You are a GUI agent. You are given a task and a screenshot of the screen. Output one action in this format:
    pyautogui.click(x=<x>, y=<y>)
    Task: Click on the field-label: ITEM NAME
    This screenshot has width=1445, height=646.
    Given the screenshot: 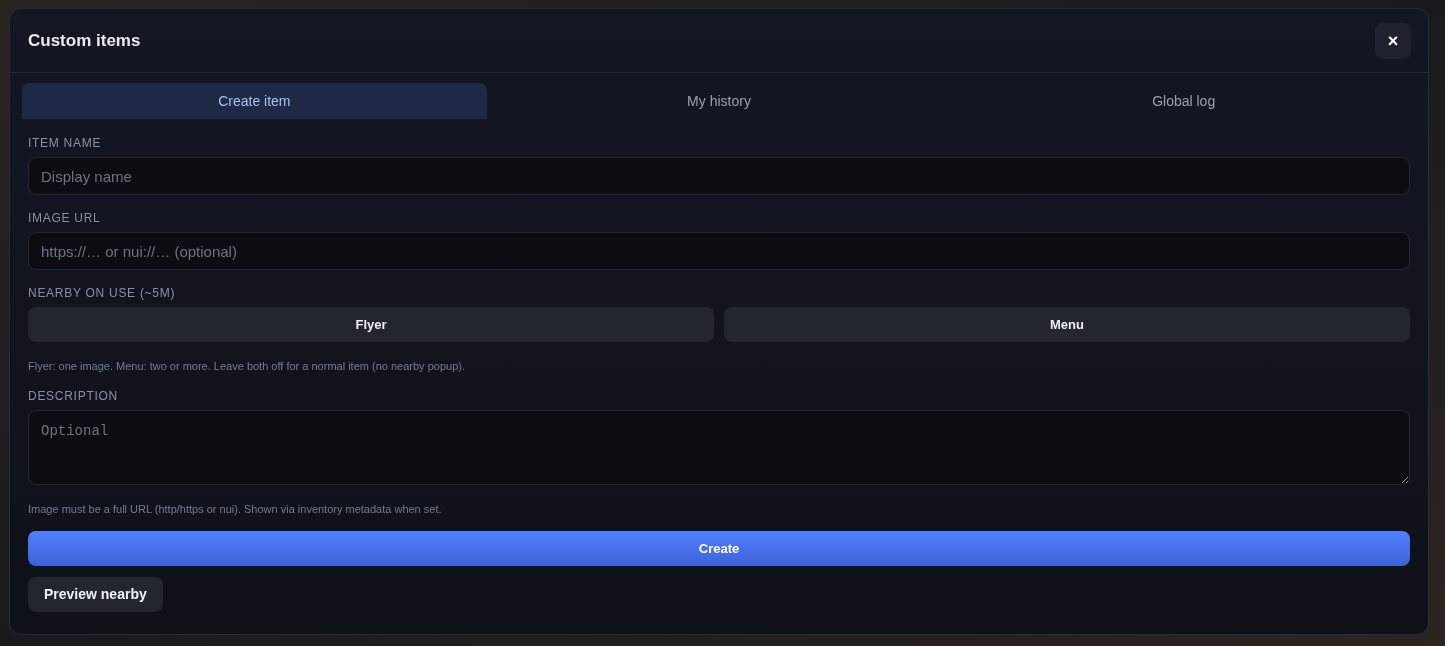 What is the action you would take?
    pyautogui.click(x=65, y=143)
    